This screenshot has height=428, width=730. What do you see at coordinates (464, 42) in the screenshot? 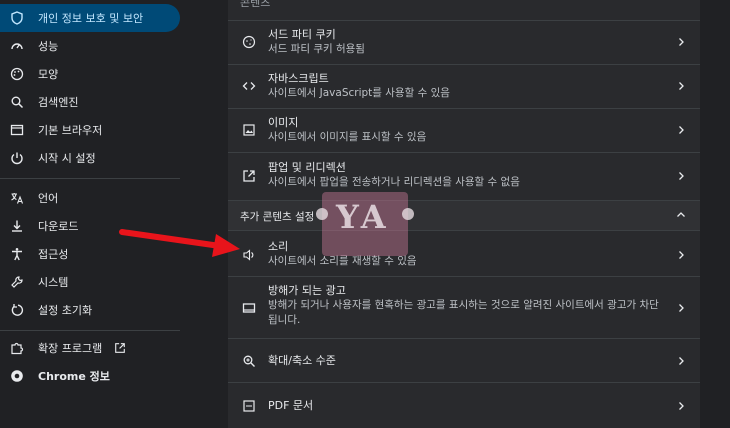
I see `setting-row-third-party-cookies: 서드 파티 쿠키 서드 파티 쿠키 허용됨` at bounding box center [464, 42].